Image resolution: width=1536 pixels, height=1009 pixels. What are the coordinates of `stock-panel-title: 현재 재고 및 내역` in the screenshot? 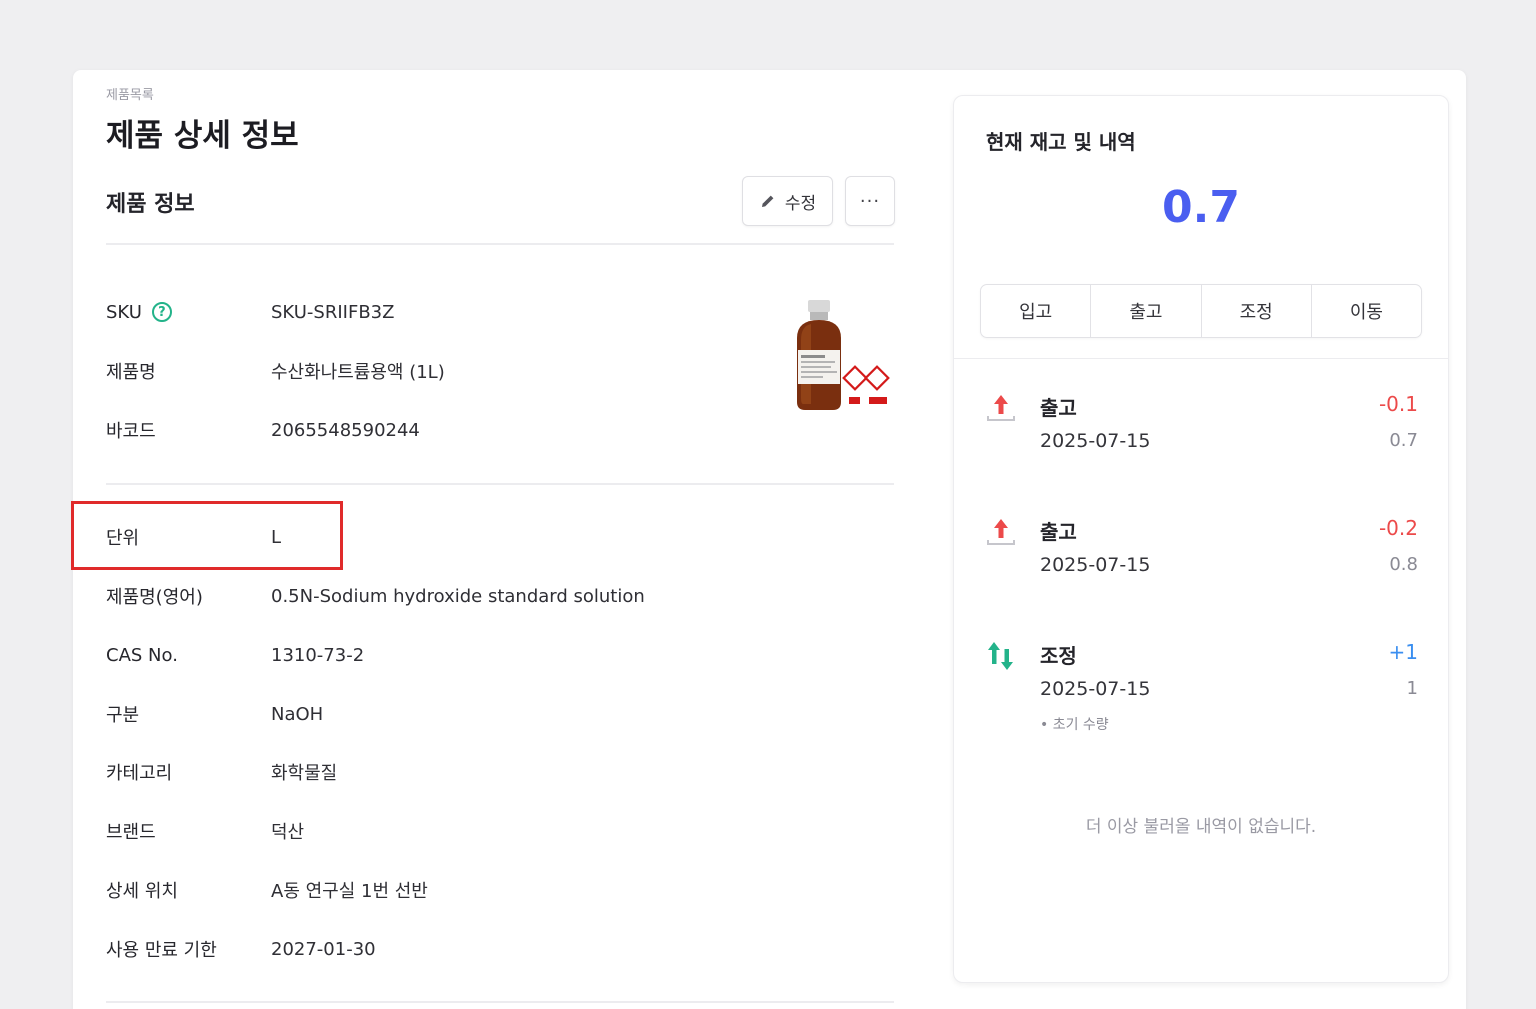 It's located at (1061, 142).